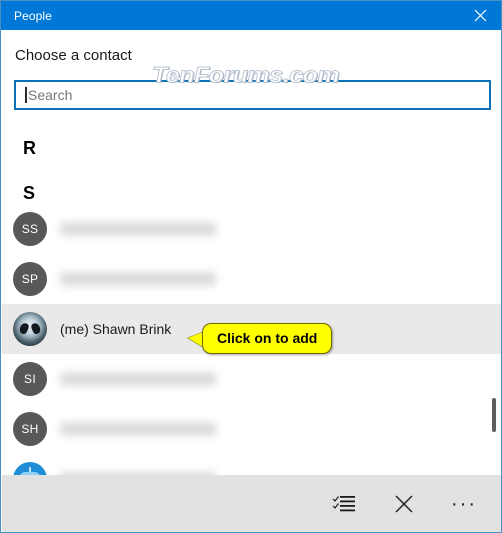  I want to click on avatar-photo-alien-icon, so click(30, 329).